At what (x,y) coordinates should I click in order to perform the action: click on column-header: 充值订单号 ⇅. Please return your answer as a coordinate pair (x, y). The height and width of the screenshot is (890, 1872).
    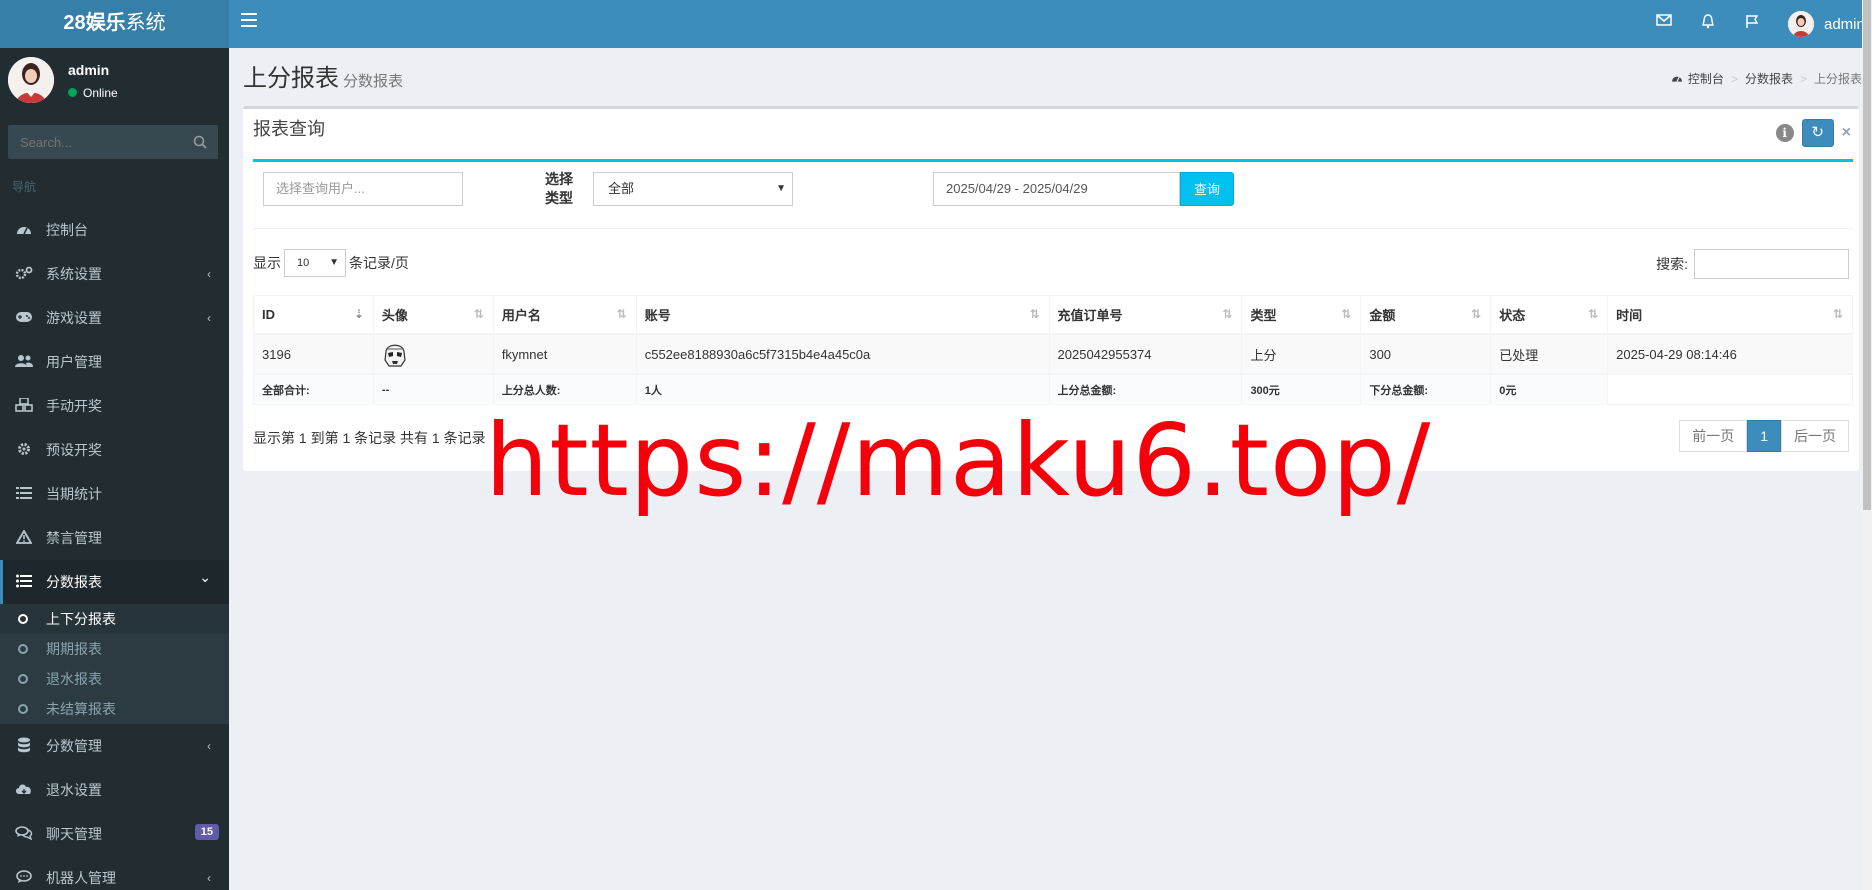
    Looking at the image, I should click on (1145, 315).